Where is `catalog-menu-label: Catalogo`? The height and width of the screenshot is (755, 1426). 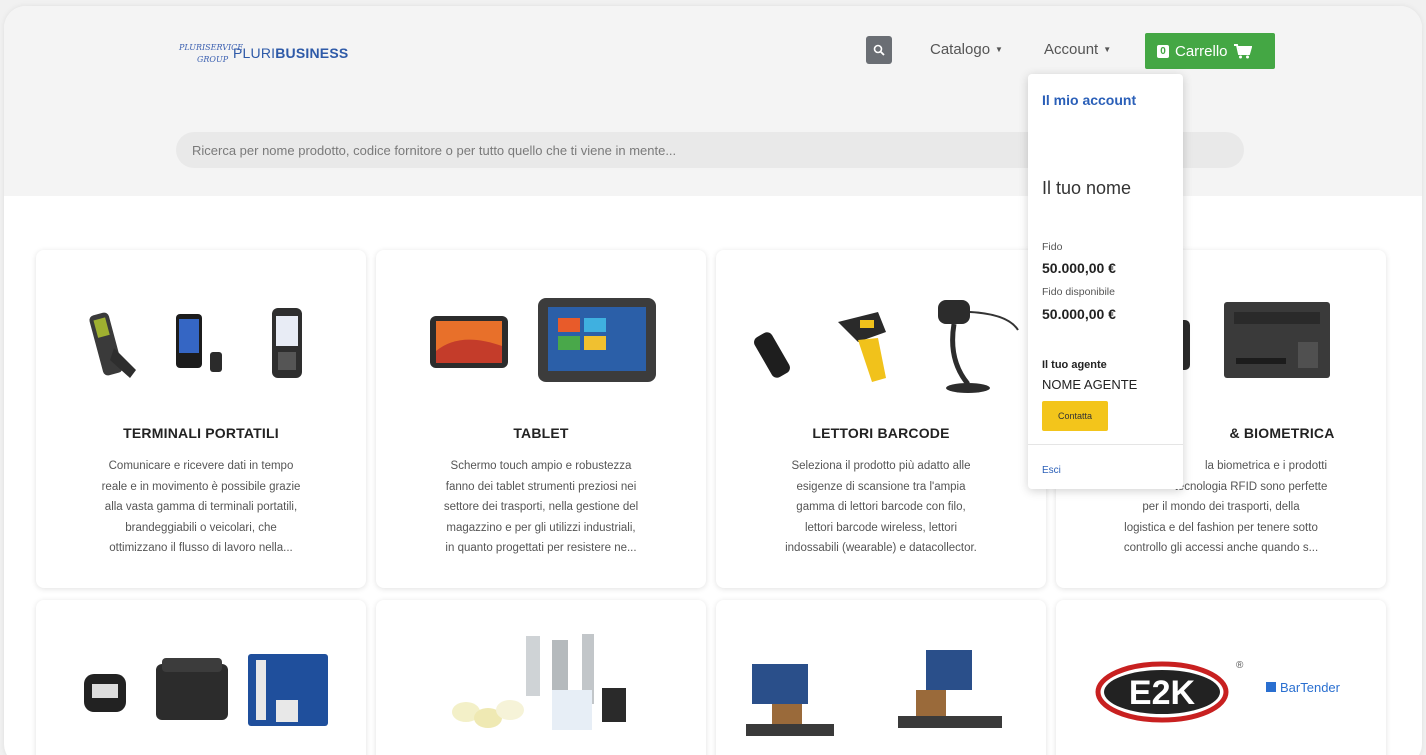
catalog-menu-label: Catalogo is located at coordinates (960, 49).